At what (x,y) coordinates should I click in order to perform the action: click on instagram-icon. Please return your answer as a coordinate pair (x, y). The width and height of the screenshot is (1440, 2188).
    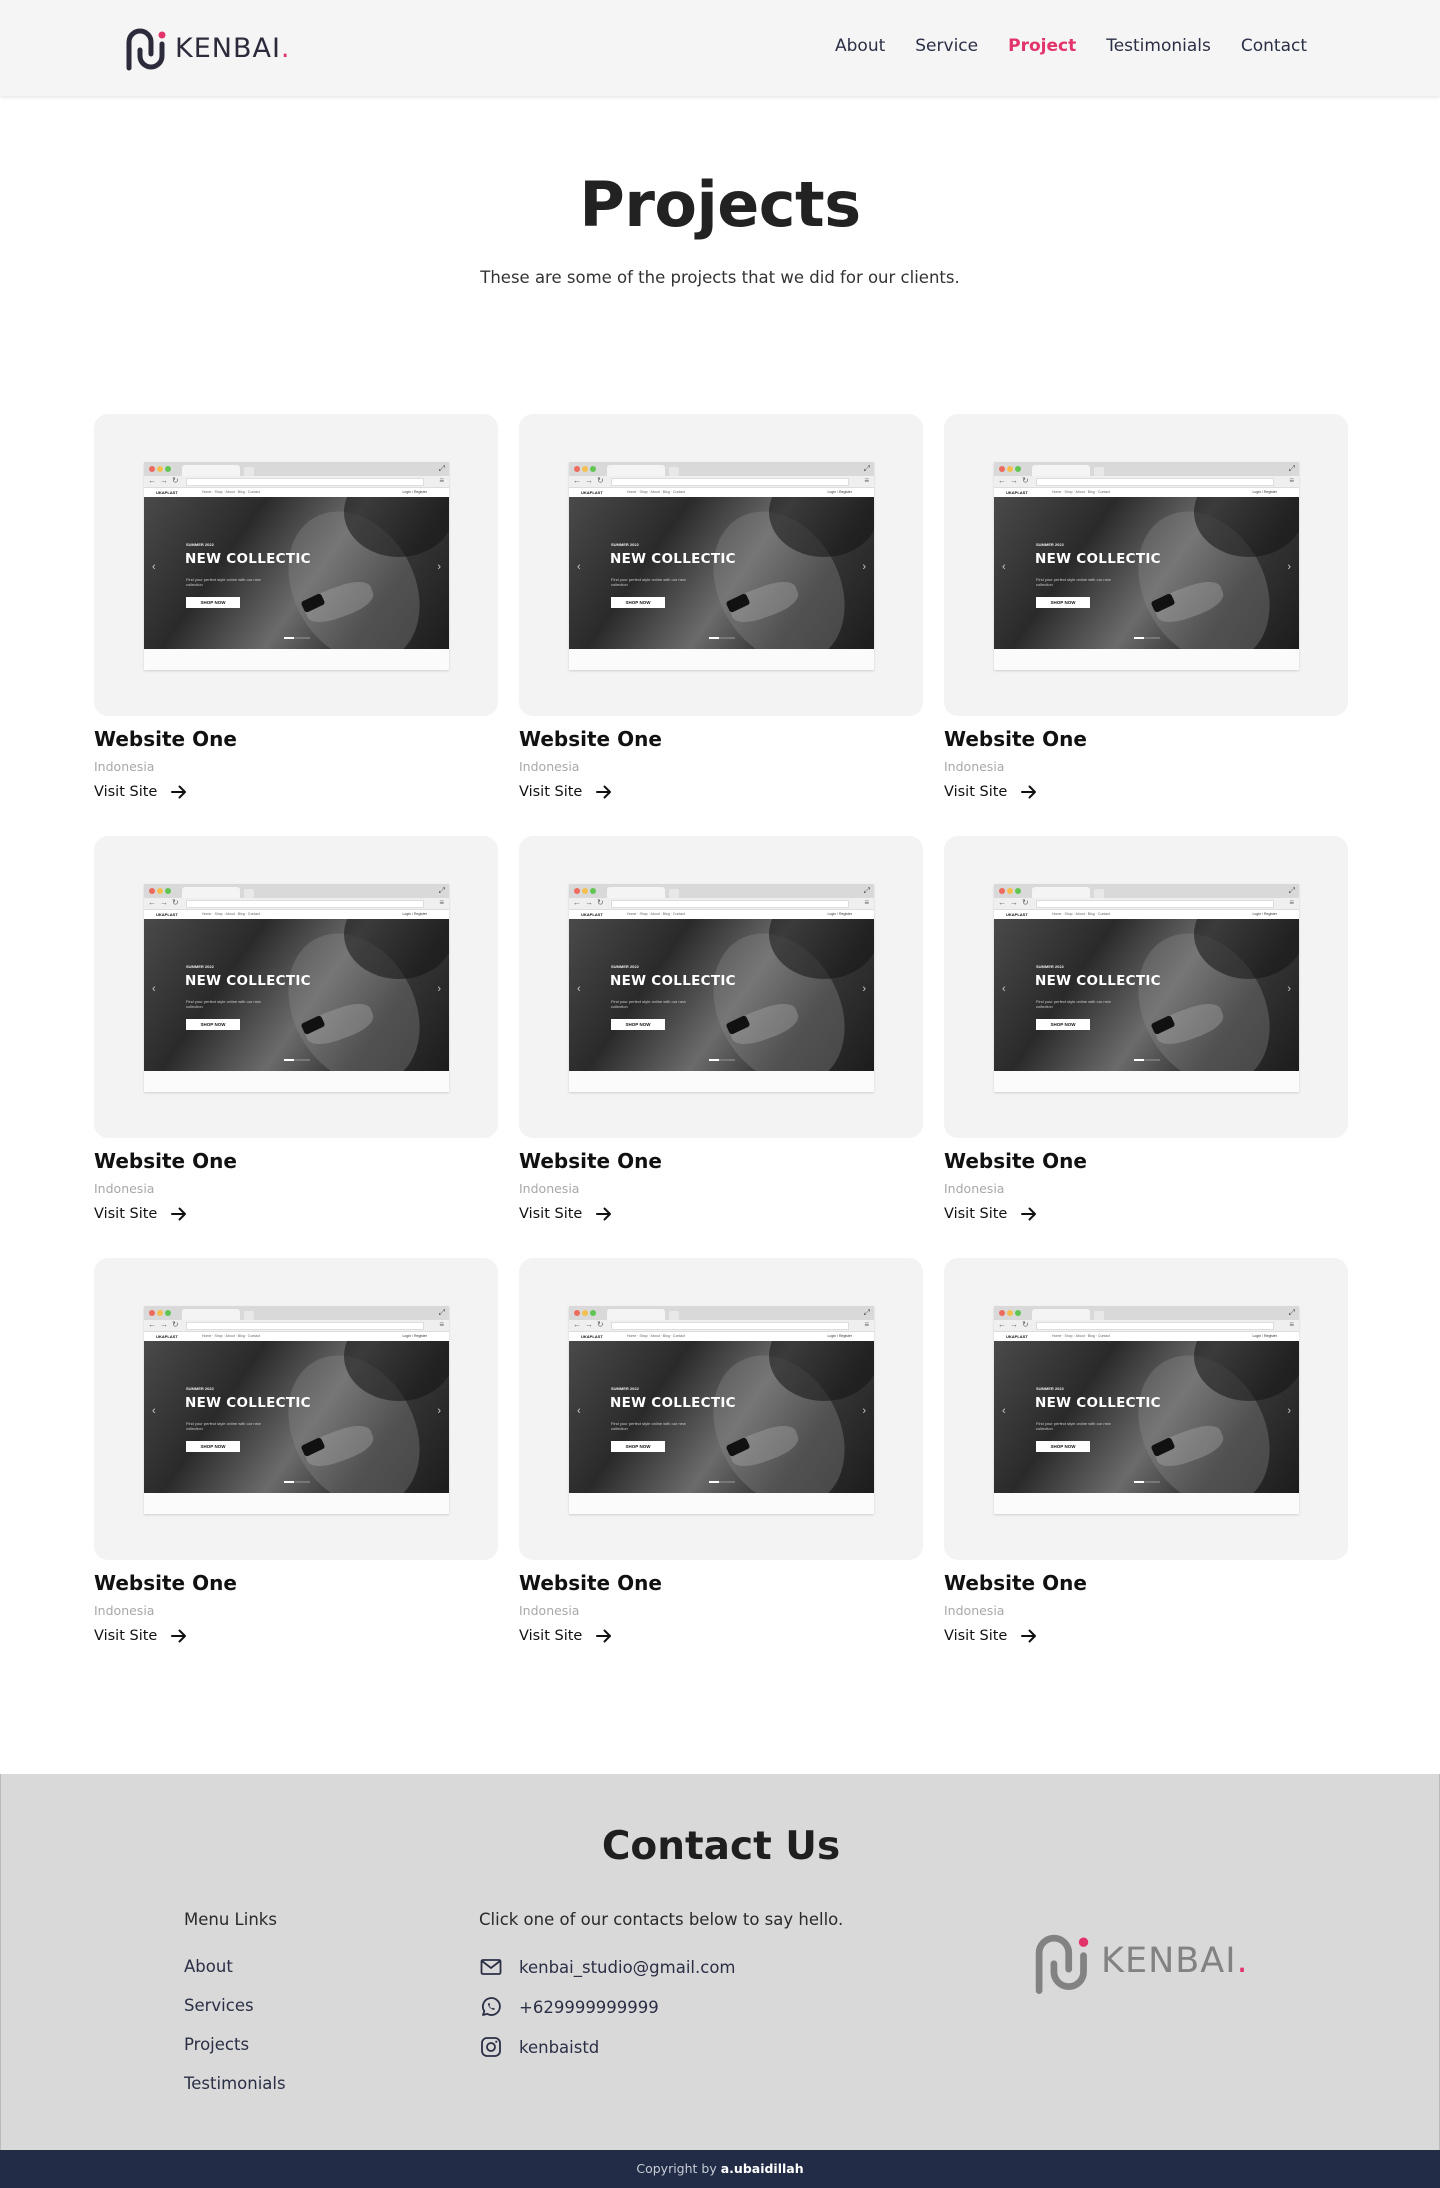
    Looking at the image, I should click on (491, 2047).